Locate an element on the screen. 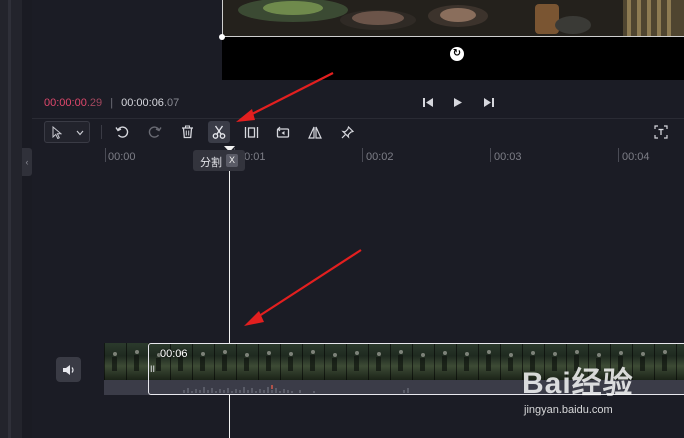 This screenshot has width=684, height=438. toolbar-divider is located at coordinates (358, 118).